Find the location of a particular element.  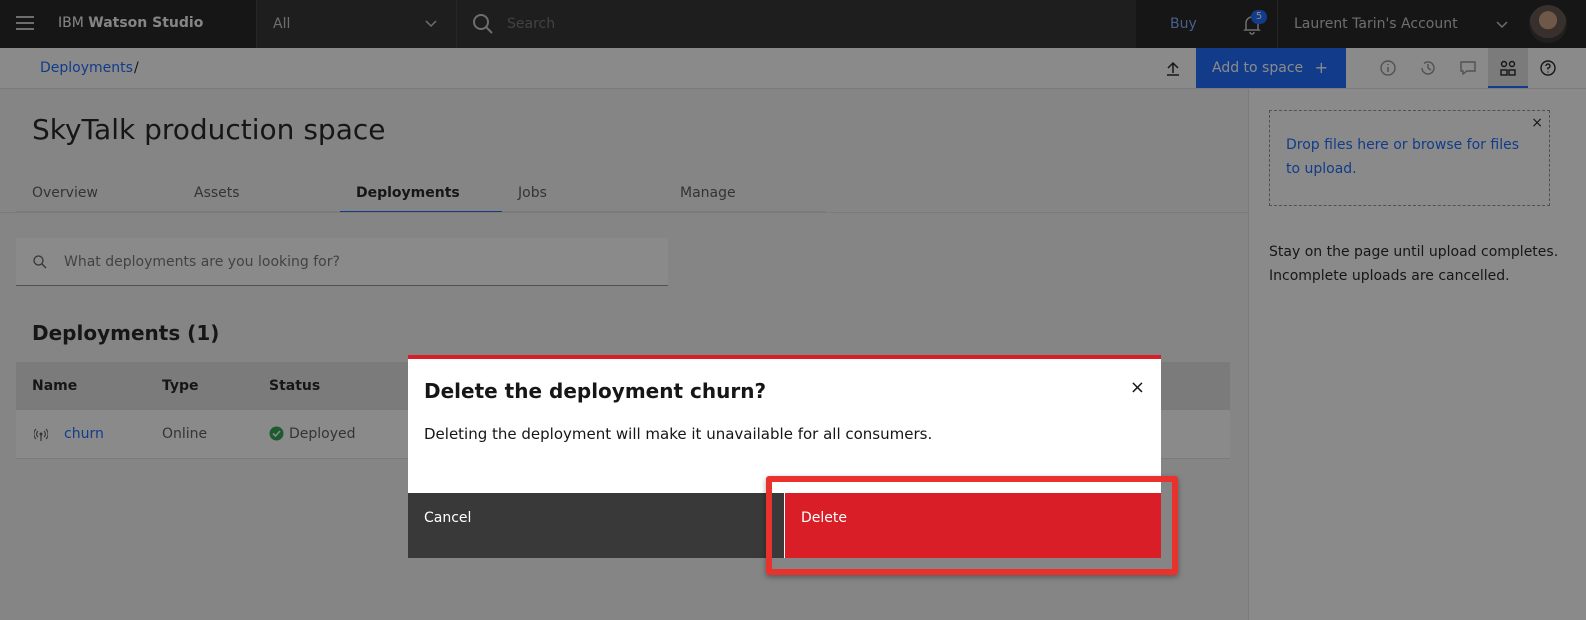

delete-button: Delete is located at coordinates (973, 525).